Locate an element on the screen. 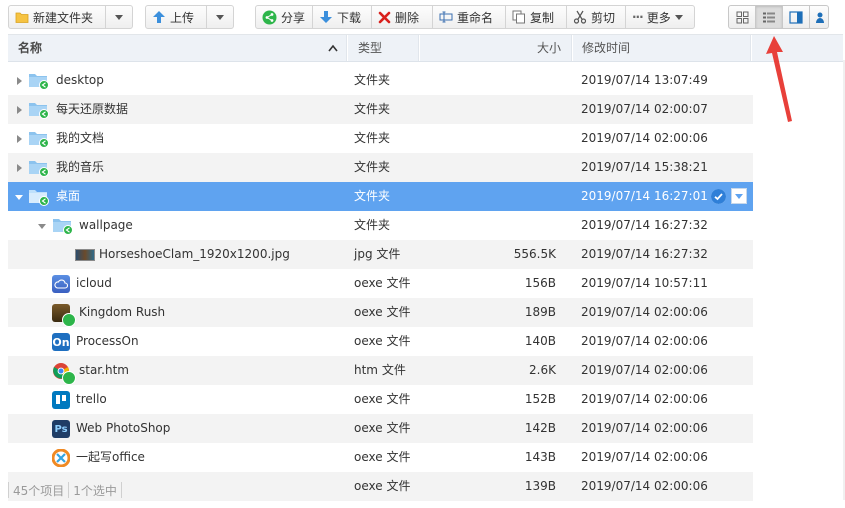  file-modified: 2019/07/14 13:07:49 is located at coordinates (644, 80).